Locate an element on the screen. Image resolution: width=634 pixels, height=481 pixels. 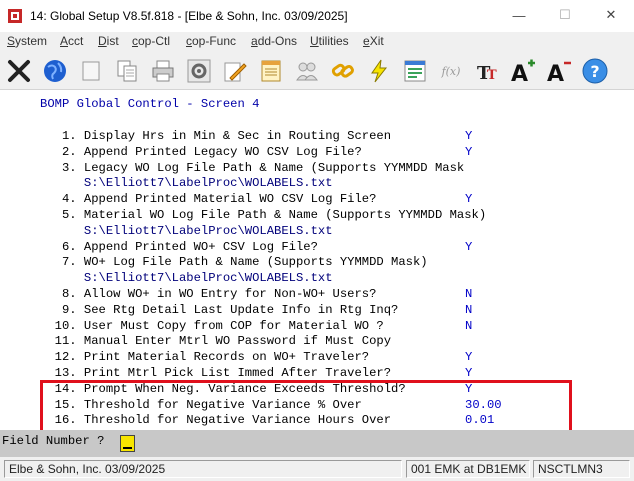
users-icon is located at coordinates (307, 71).